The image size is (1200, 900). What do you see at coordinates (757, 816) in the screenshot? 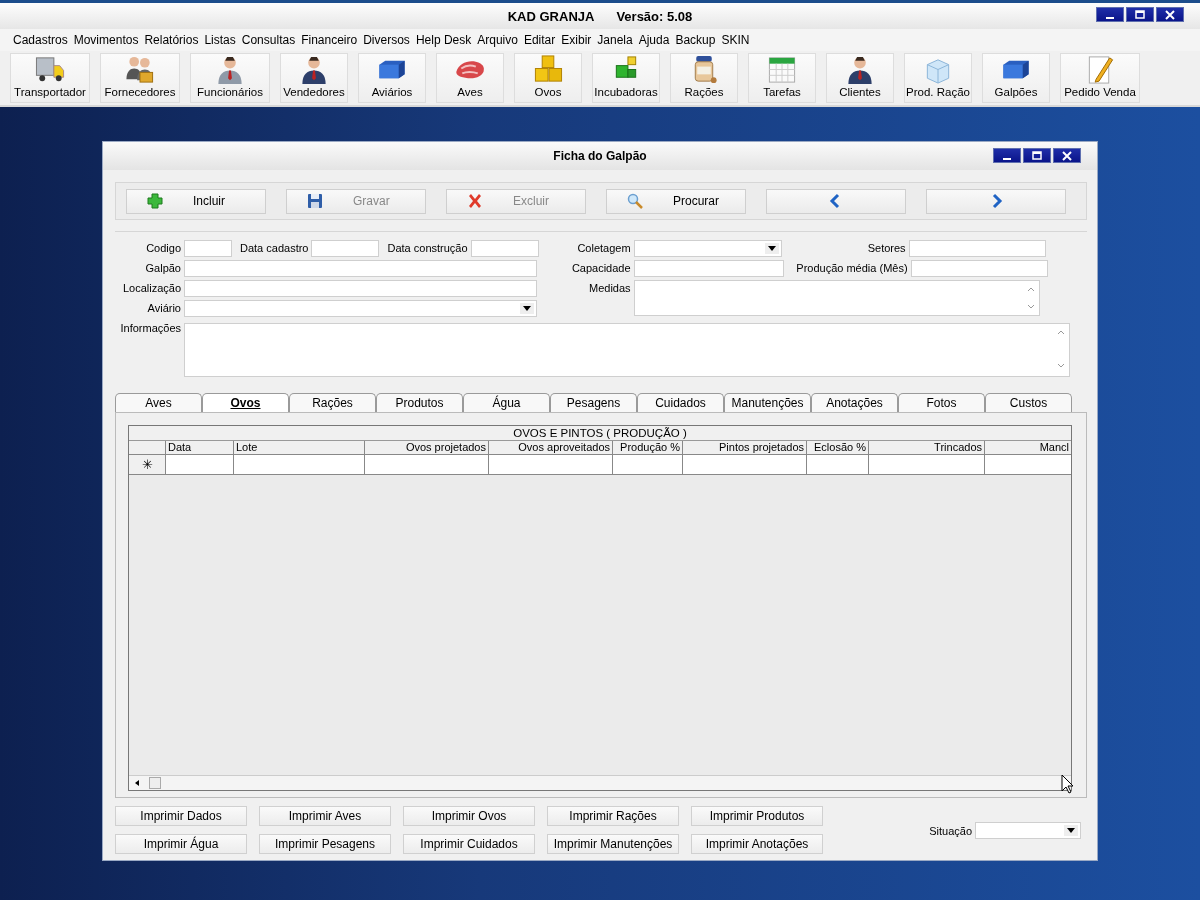
I see `print-button: Imprimir Produtos` at bounding box center [757, 816].